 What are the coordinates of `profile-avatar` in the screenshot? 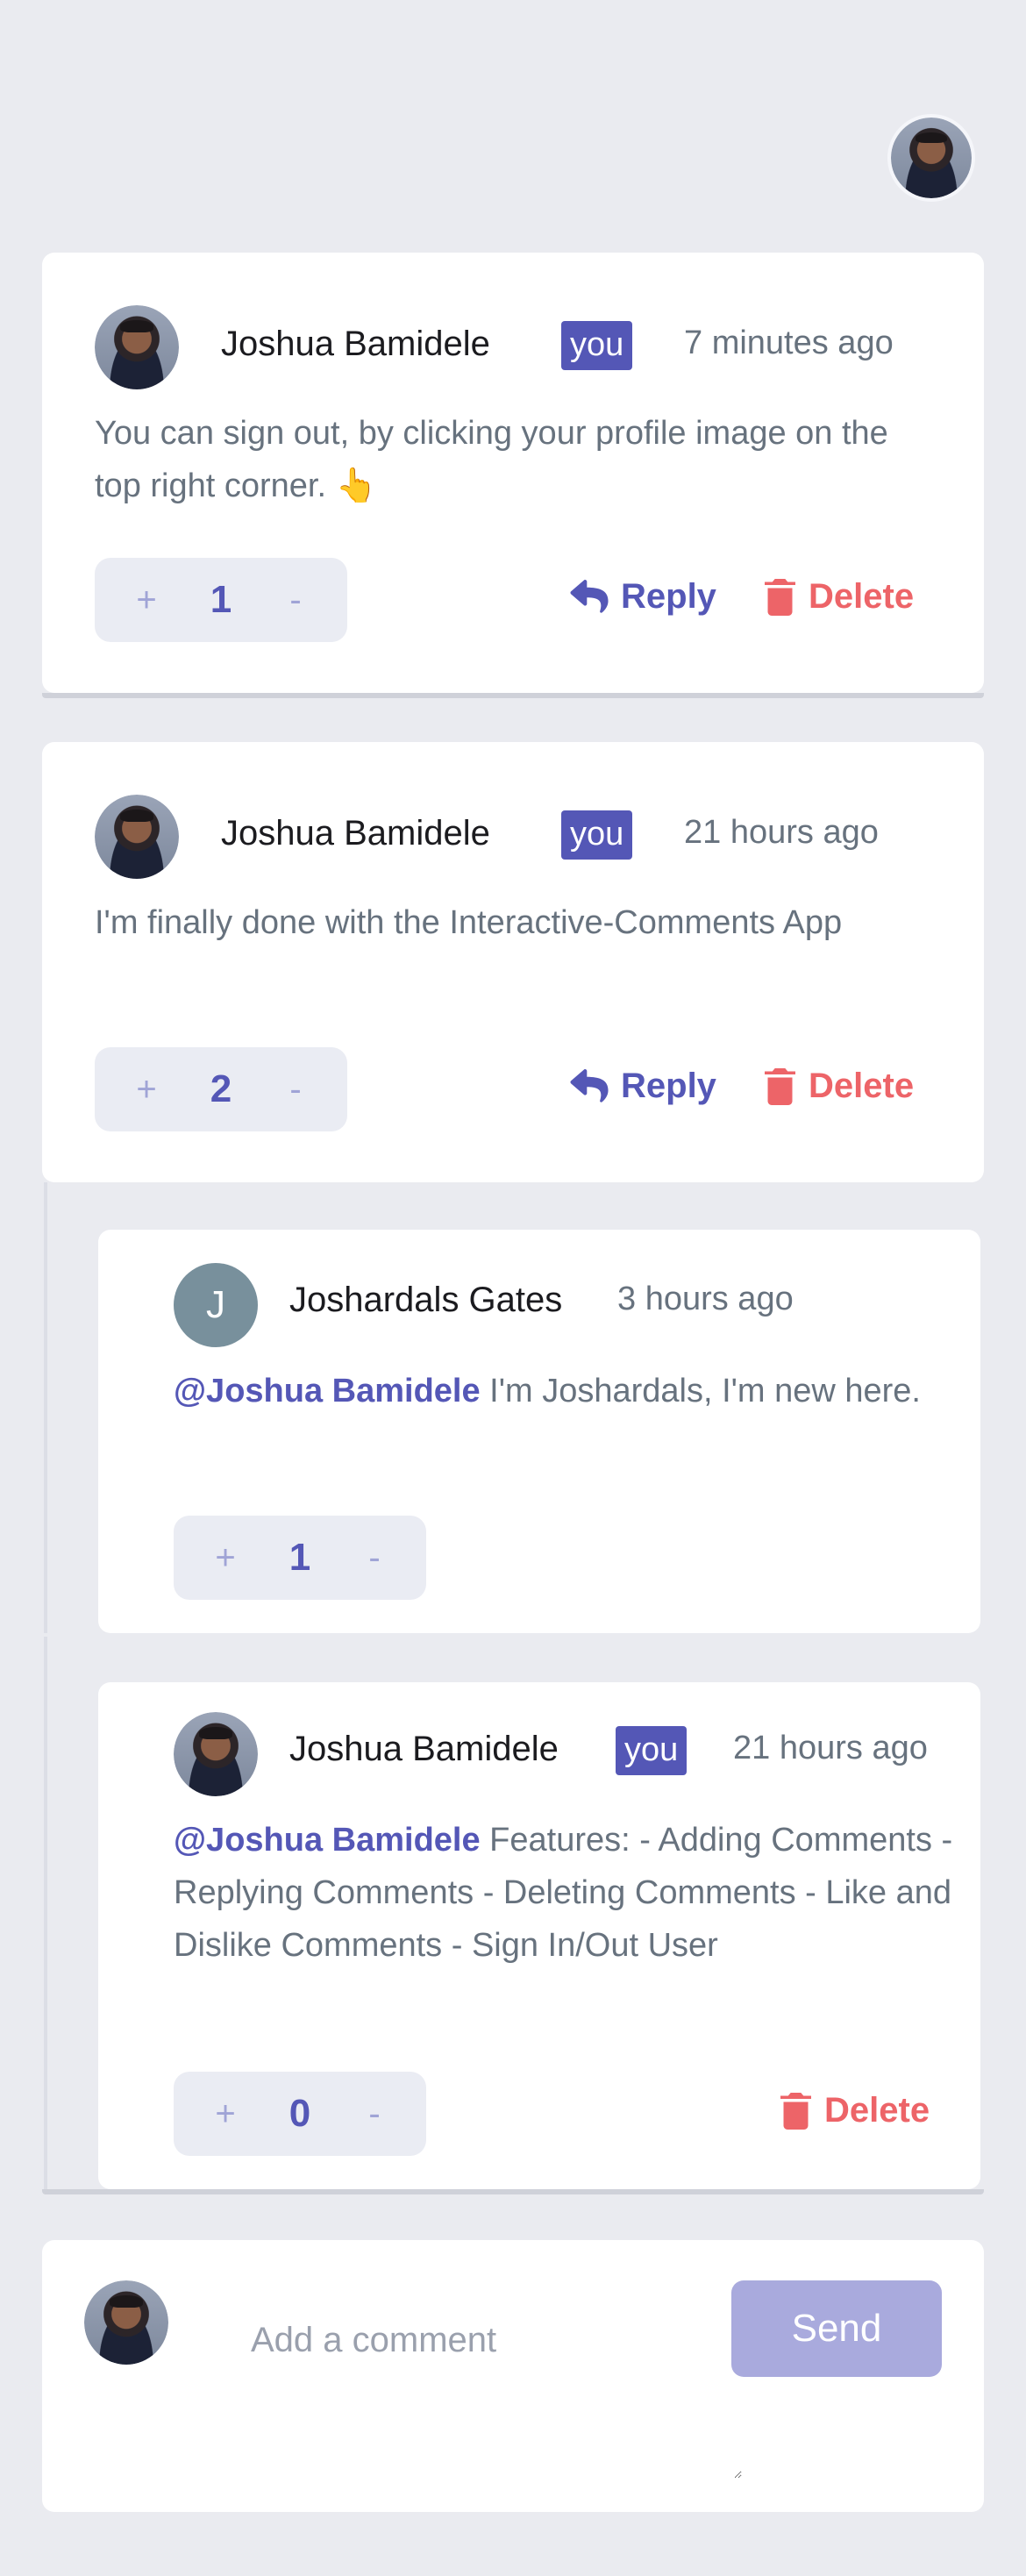 It's located at (931, 158).